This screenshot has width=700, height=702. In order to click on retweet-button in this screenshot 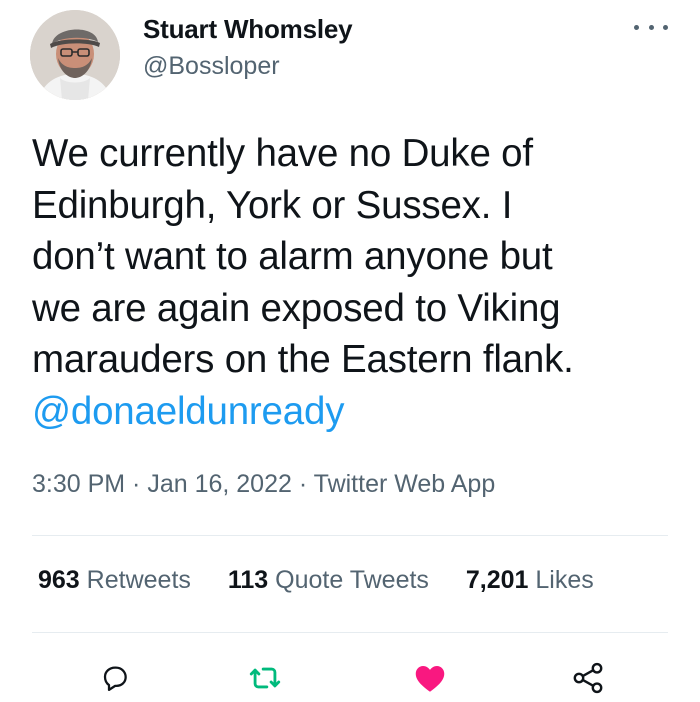, I will do `click(265, 678)`.